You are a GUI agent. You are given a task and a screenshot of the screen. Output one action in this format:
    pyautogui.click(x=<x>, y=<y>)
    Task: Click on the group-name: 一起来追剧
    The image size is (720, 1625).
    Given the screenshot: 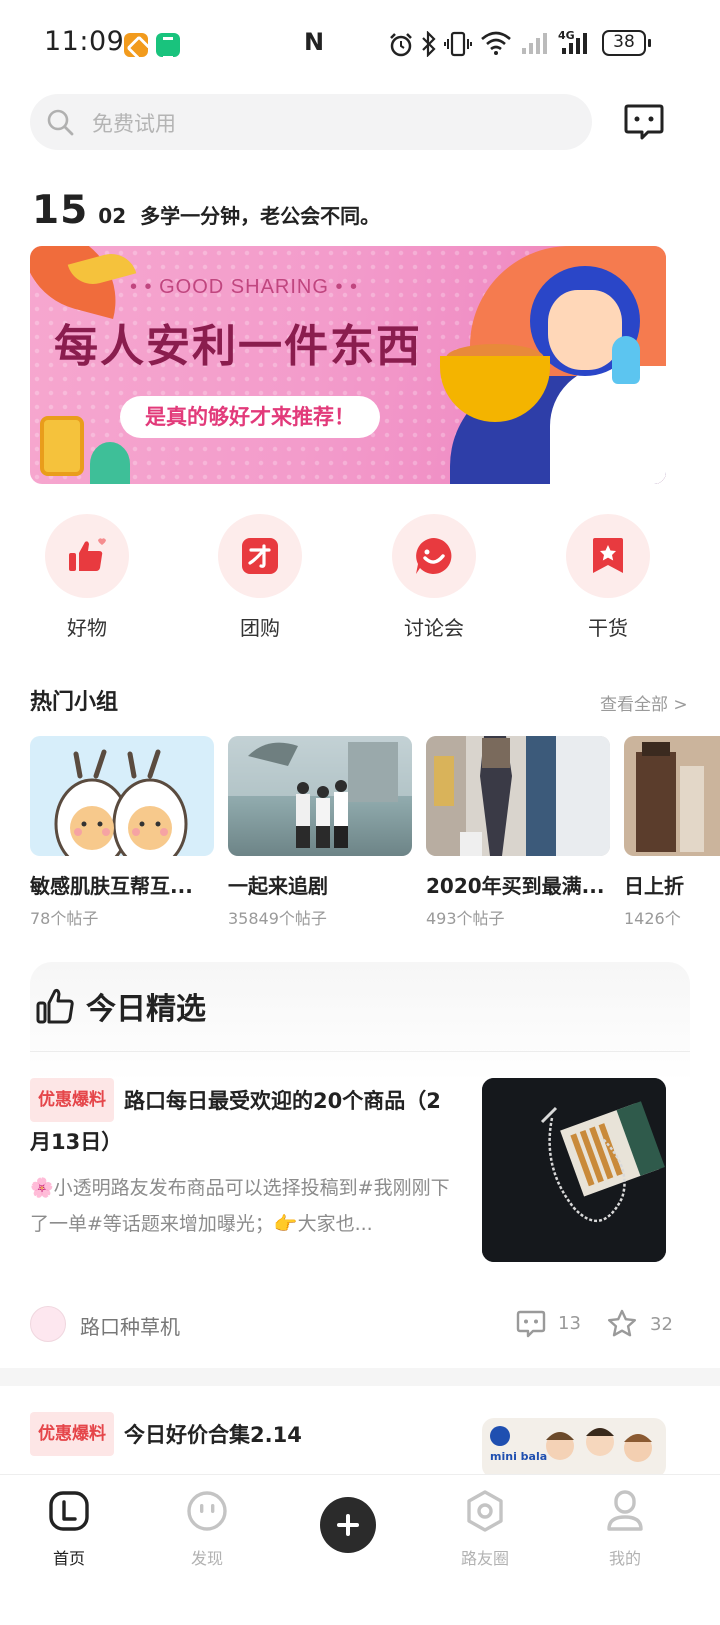 What is the action you would take?
    pyautogui.click(x=278, y=886)
    